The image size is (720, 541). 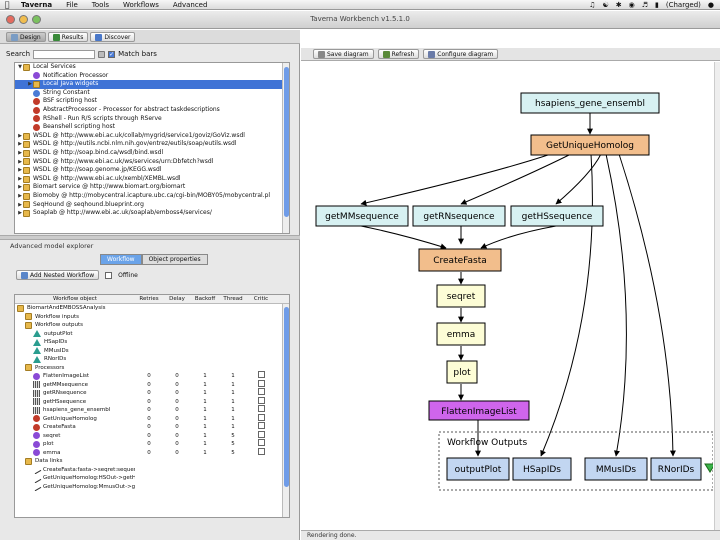 I want to click on service-tree-item: BSF scripting host, so click(x=152, y=101).